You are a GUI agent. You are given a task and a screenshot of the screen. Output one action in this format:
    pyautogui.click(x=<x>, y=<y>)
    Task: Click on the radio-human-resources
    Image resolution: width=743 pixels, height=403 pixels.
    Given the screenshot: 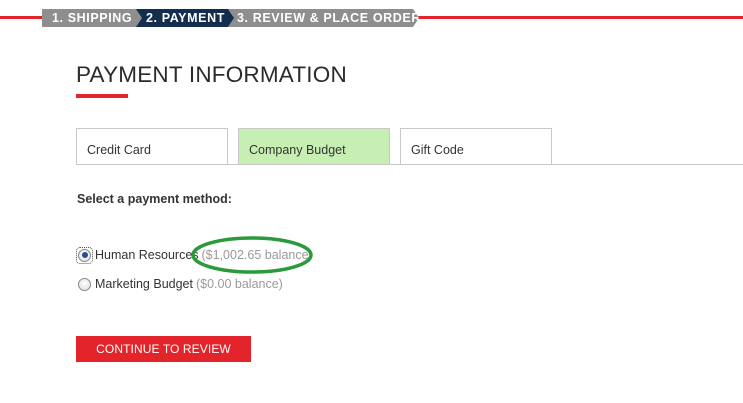 What is the action you would take?
    pyautogui.click(x=84, y=255)
    